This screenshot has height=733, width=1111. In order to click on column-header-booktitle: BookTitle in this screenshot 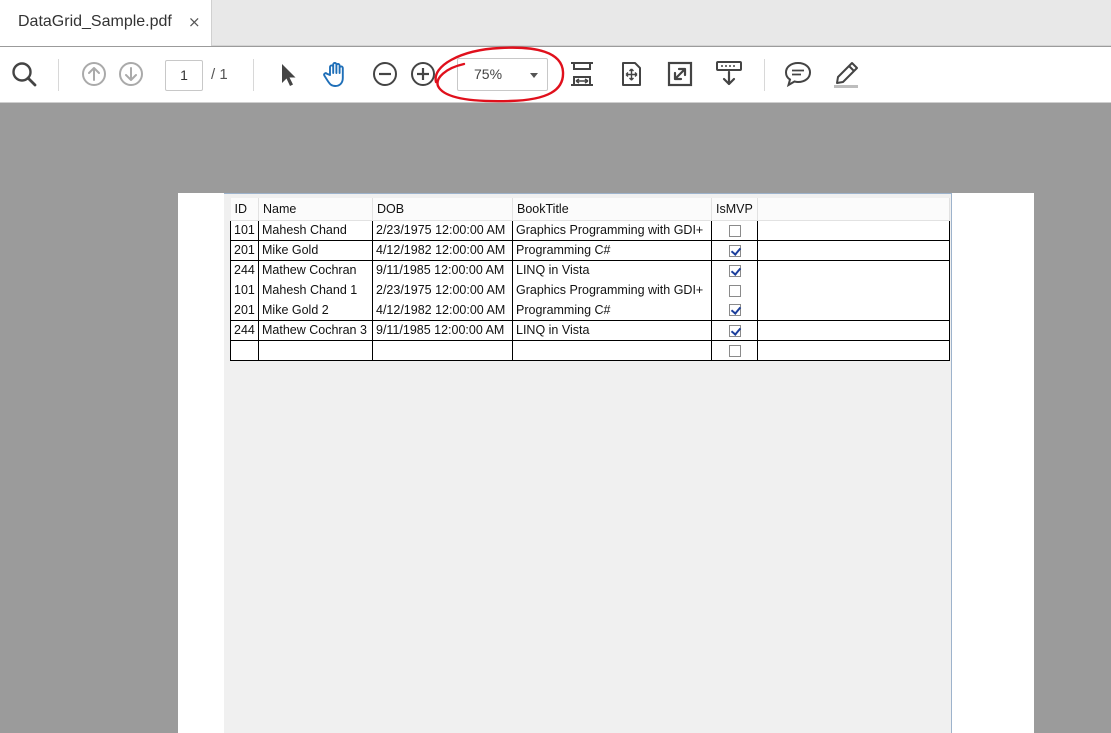, I will do `click(612, 209)`.